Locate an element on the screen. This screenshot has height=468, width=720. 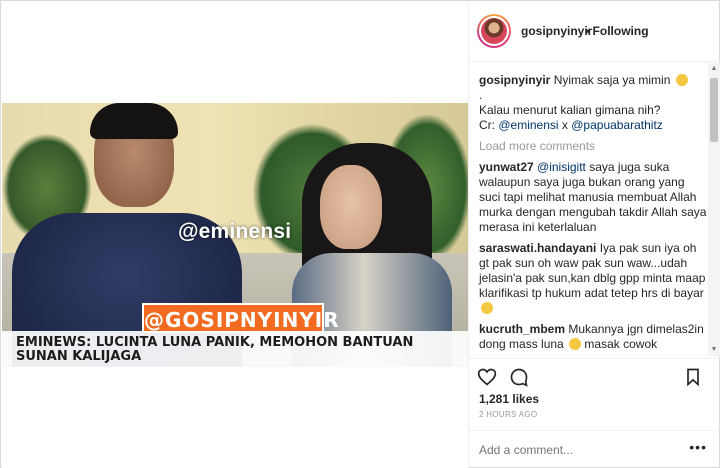
caption-username: gosipnyinyir is located at coordinates (514, 80).